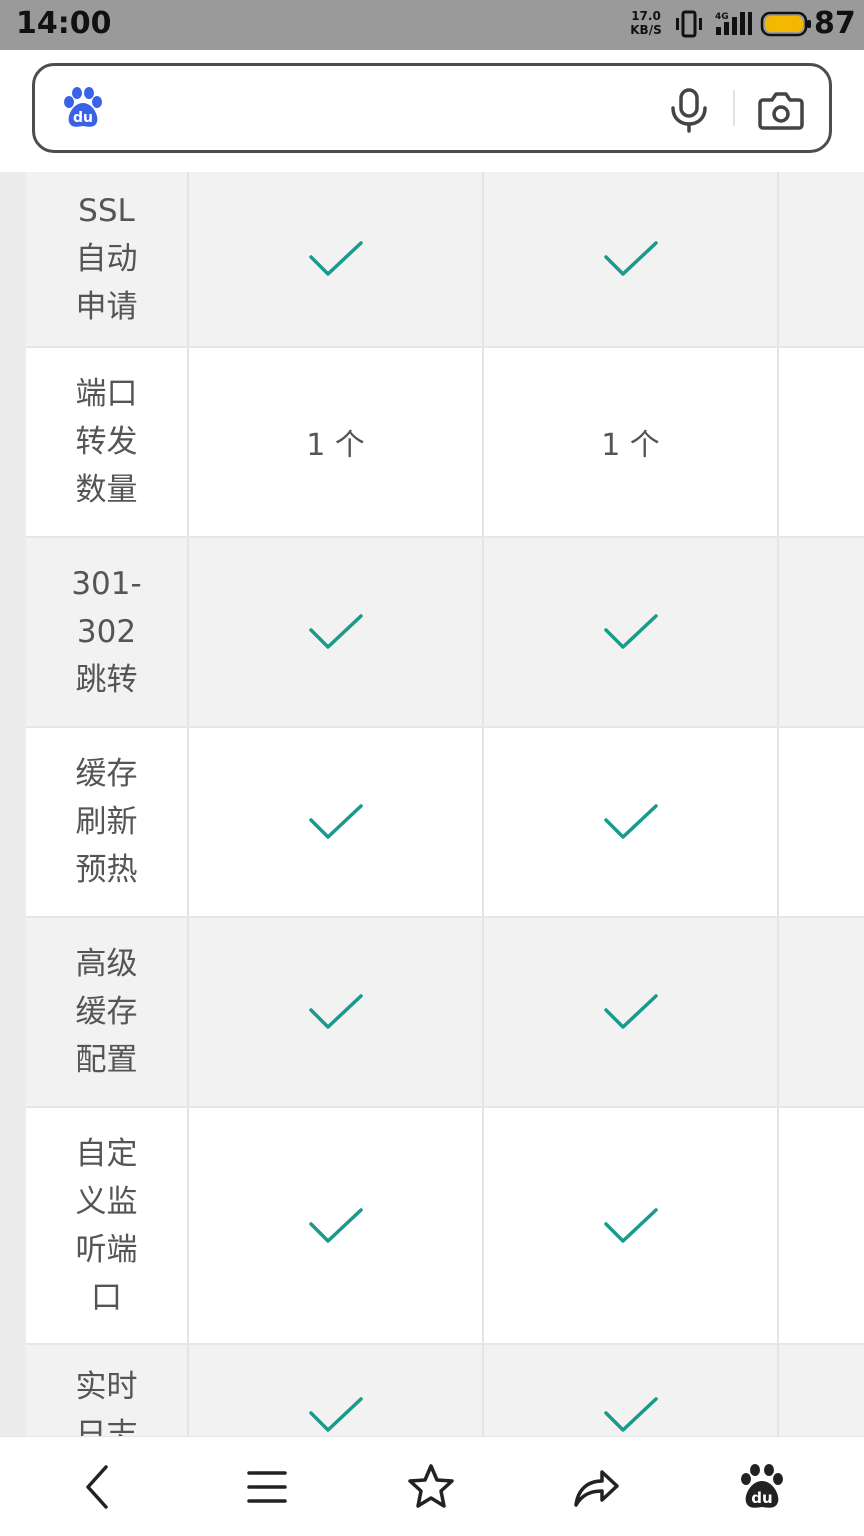 The image size is (864, 1536). What do you see at coordinates (64, 23) in the screenshot?
I see `status-time: 14:00` at bounding box center [64, 23].